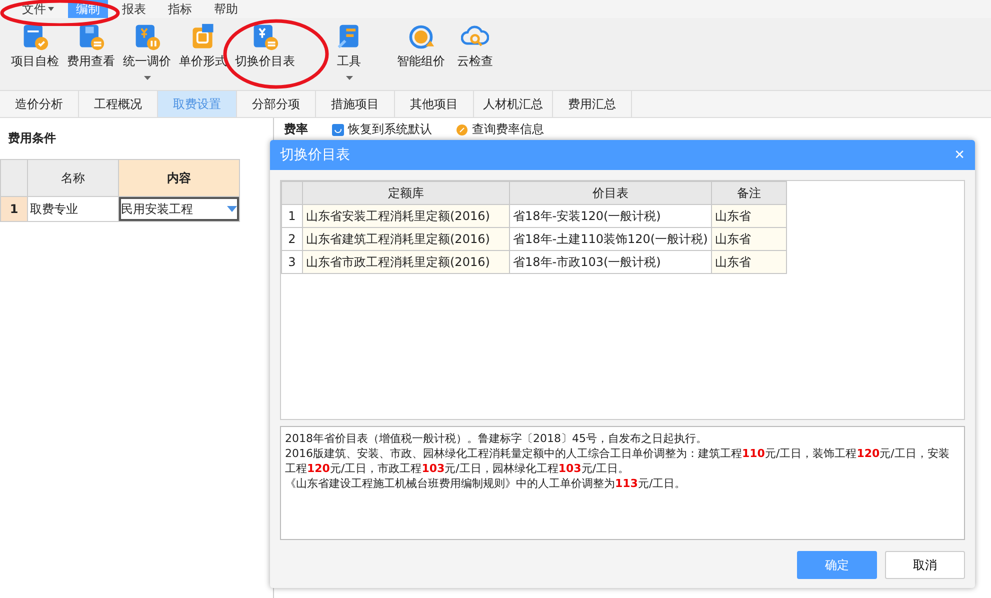 The width and height of the screenshot is (991, 598). Describe the element at coordinates (296, 129) in the screenshot. I see `panel-title: 费率` at that location.